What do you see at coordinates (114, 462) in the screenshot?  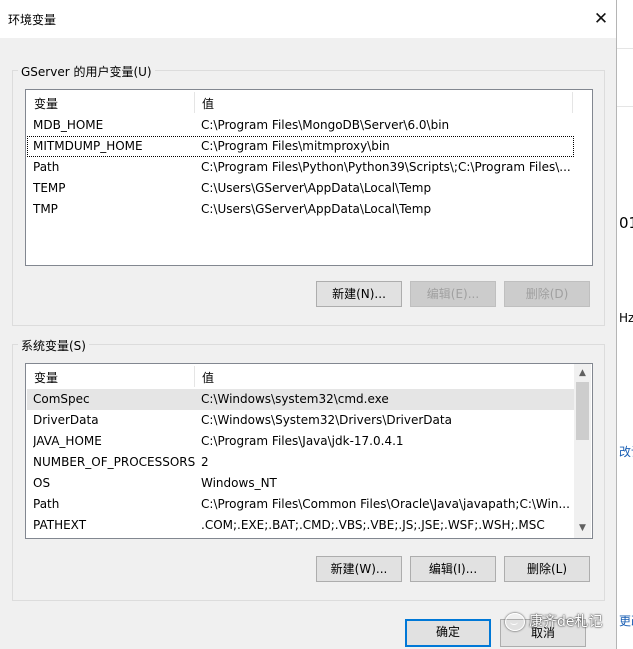 I see `variable-name: NUMBER_OF_PROCESSORS` at bounding box center [114, 462].